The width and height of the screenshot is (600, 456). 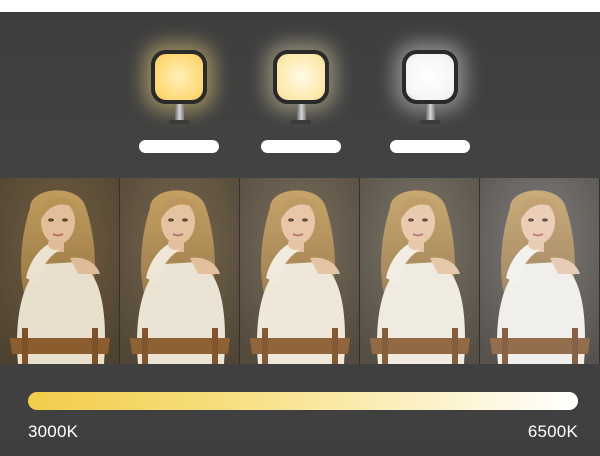 What do you see at coordinates (303, 401) in the screenshot?
I see `color-temperature-bar` at bounding box center [303, 401].